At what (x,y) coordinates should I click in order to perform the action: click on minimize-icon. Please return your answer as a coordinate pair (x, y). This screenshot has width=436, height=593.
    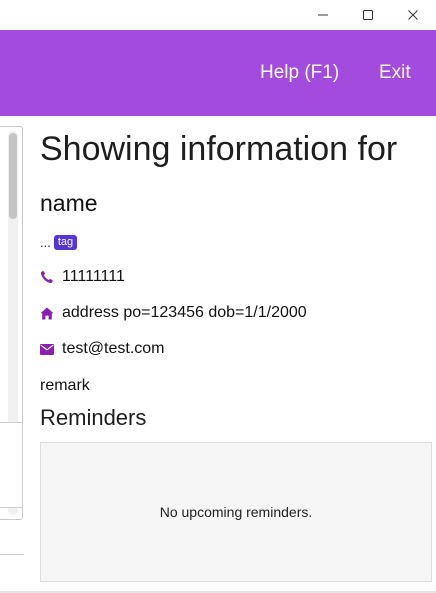
    Looking at the image, I should click on (323, 15).